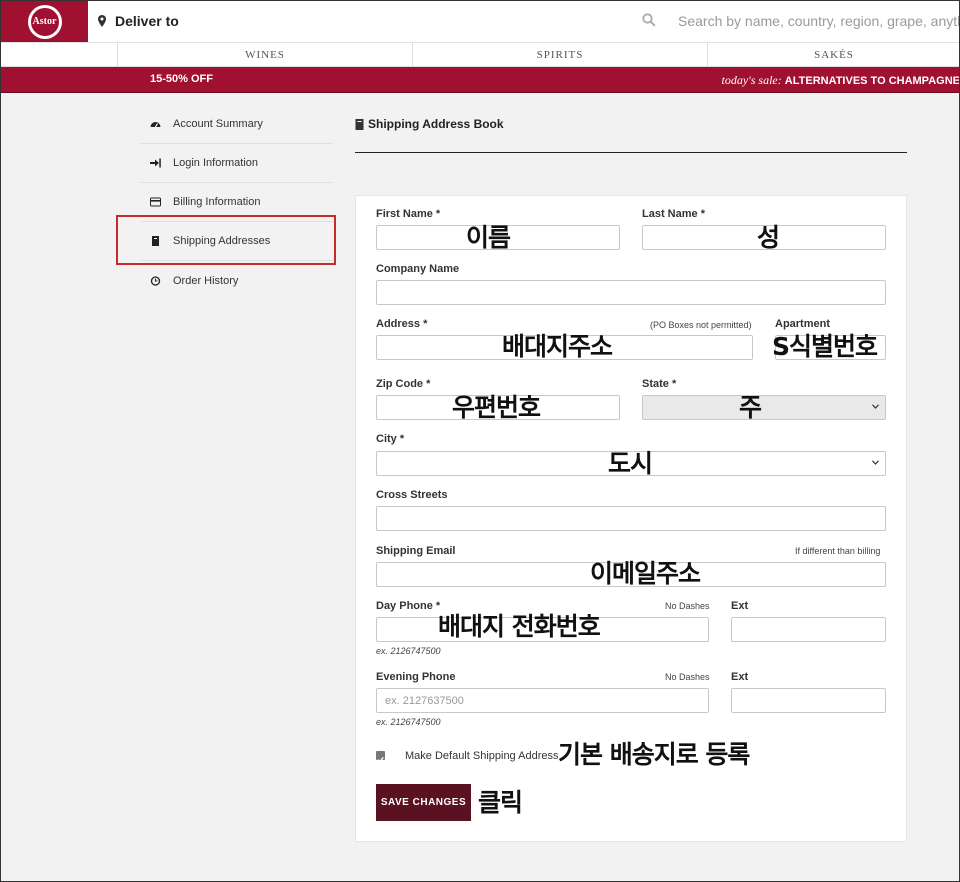 This screenshot has width=960, height=882. Describe the element at coordinates (380, 759) in the screenshot. I see `checkmark-icon` at that location.